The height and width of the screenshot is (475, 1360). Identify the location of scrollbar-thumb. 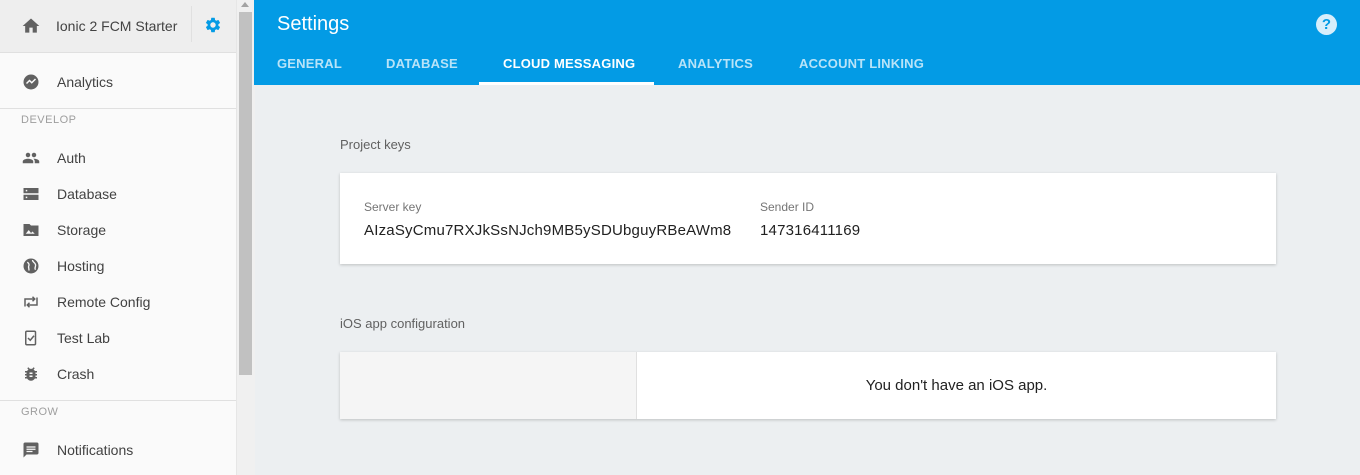
(245, 193).